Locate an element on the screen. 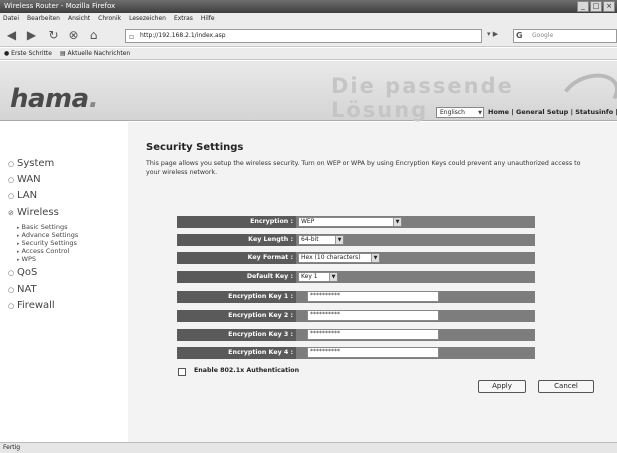  encryption-select: WEP ▼ is located at coordinates (350, 222).